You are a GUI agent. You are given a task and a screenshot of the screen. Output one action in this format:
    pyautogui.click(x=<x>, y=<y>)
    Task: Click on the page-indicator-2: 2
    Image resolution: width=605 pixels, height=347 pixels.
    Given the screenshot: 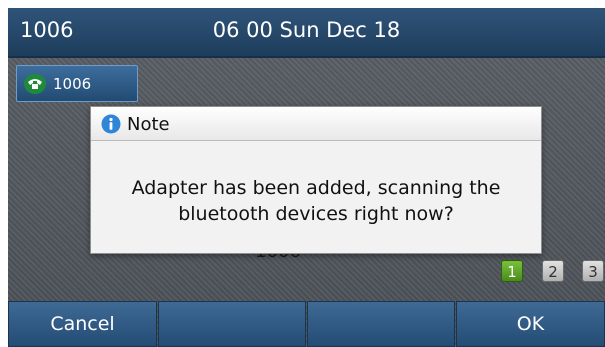 What is the action you would take?
    pyautogui.click(x=553, y=271)
    